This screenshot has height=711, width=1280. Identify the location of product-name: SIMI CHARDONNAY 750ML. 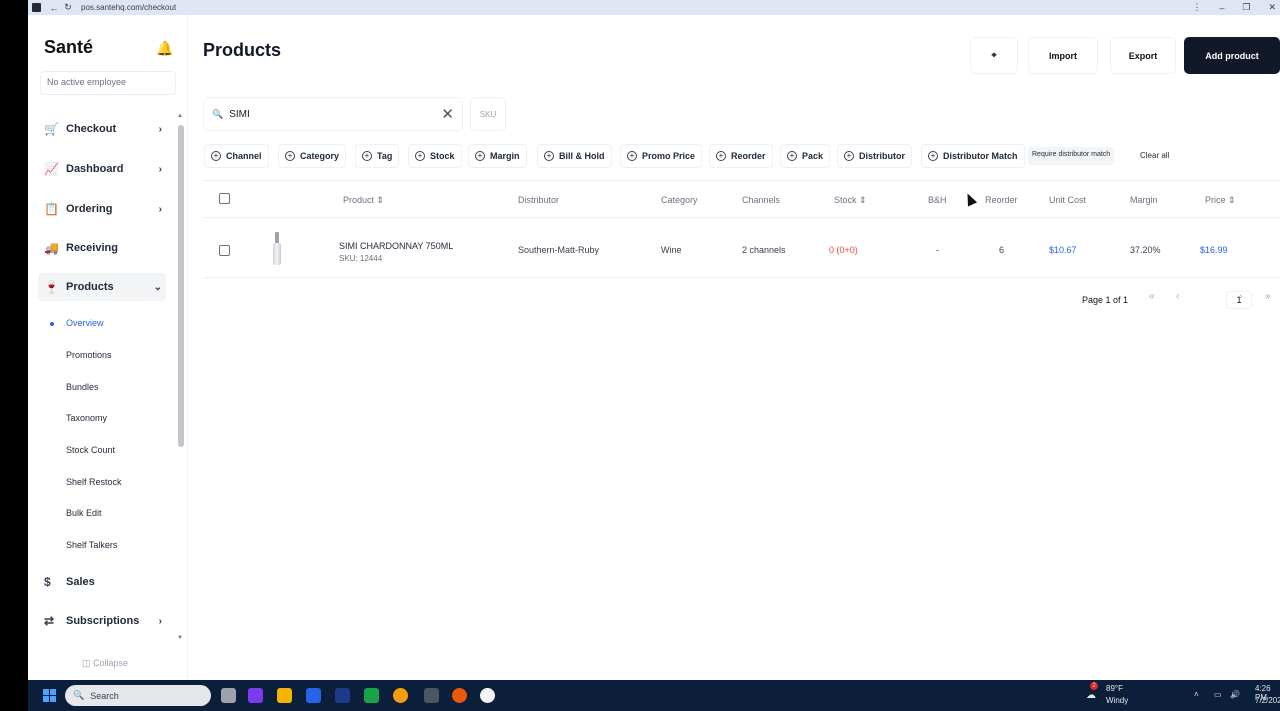
(396, 246).